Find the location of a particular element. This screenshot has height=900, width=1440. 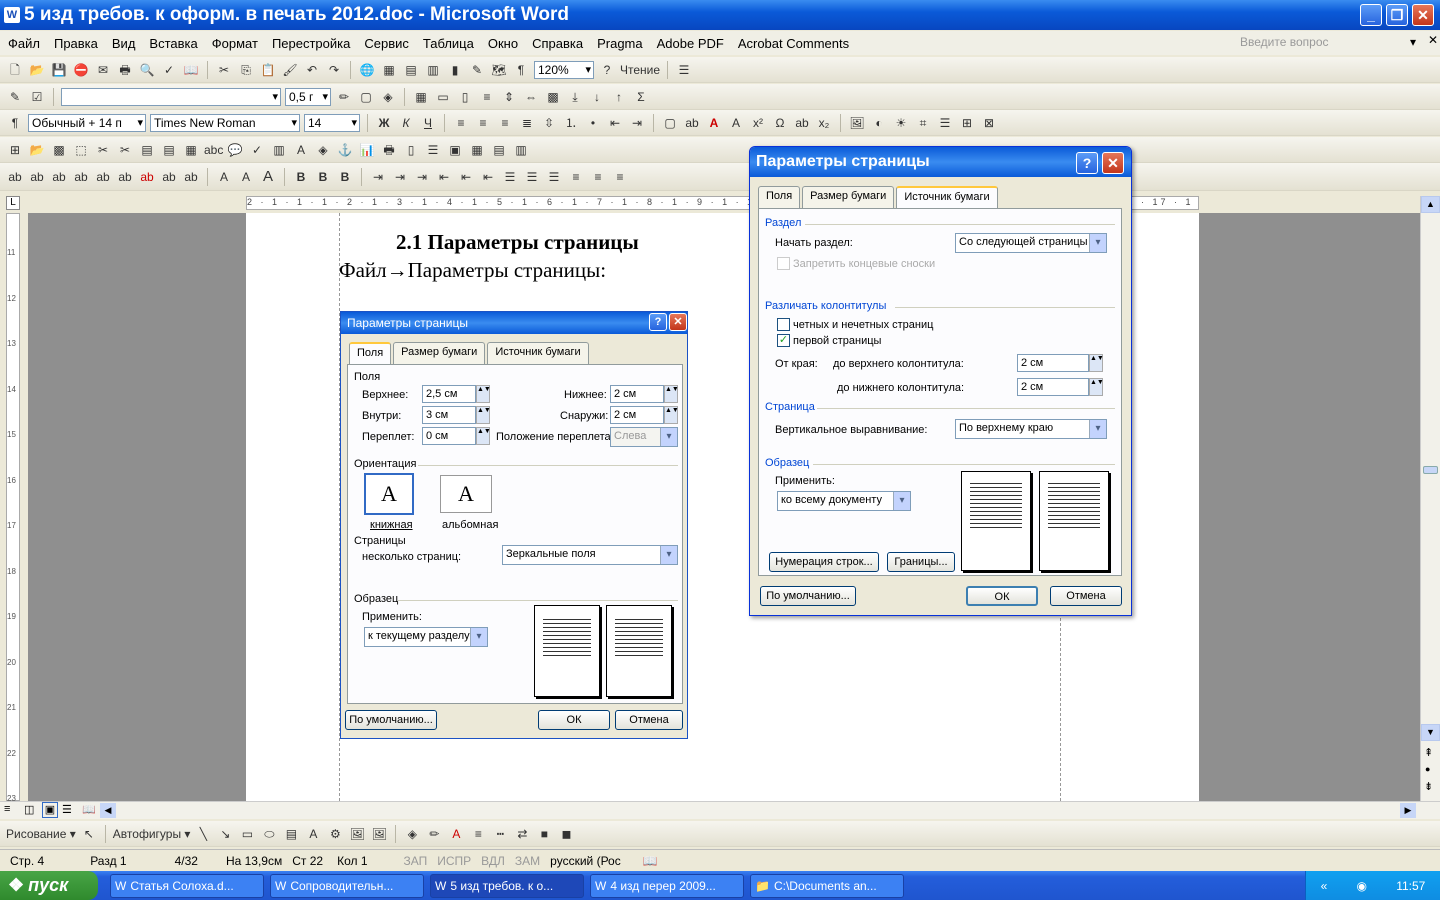

font-large-icon: A is located at coordinates (268, 177).